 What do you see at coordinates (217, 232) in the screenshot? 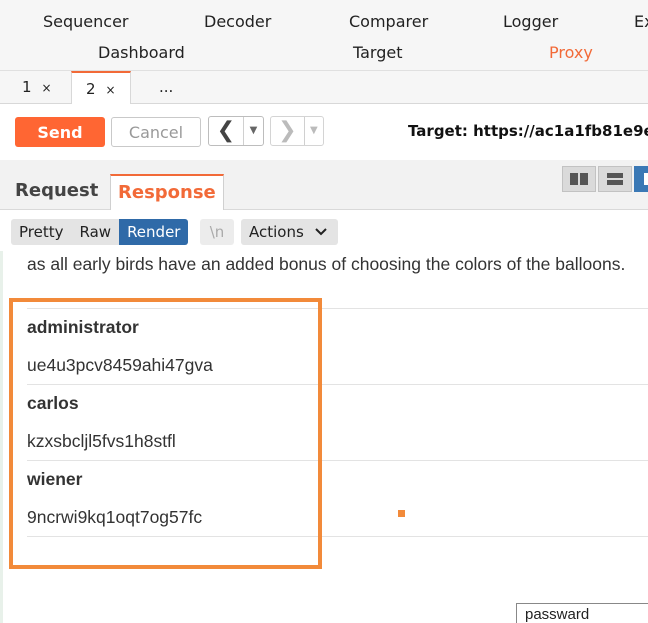
I see `show-newlines-button: \n` at bounding box center [217, 232].